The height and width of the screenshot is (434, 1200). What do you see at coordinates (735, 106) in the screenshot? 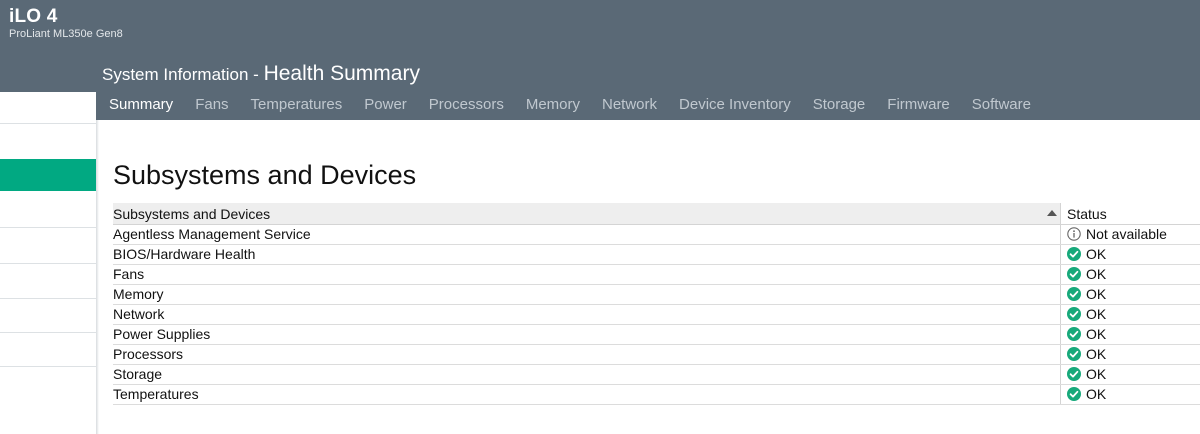
I see `tab-device-inventory: Device Inventory` at bounding box center [735, 106].